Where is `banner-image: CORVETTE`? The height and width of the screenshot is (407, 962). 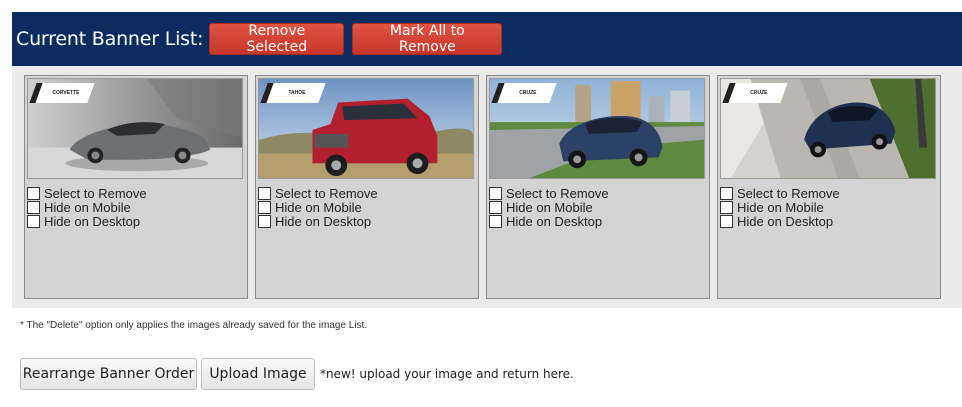 banner-image: CORVETTE is located at coordinates (135, 128).